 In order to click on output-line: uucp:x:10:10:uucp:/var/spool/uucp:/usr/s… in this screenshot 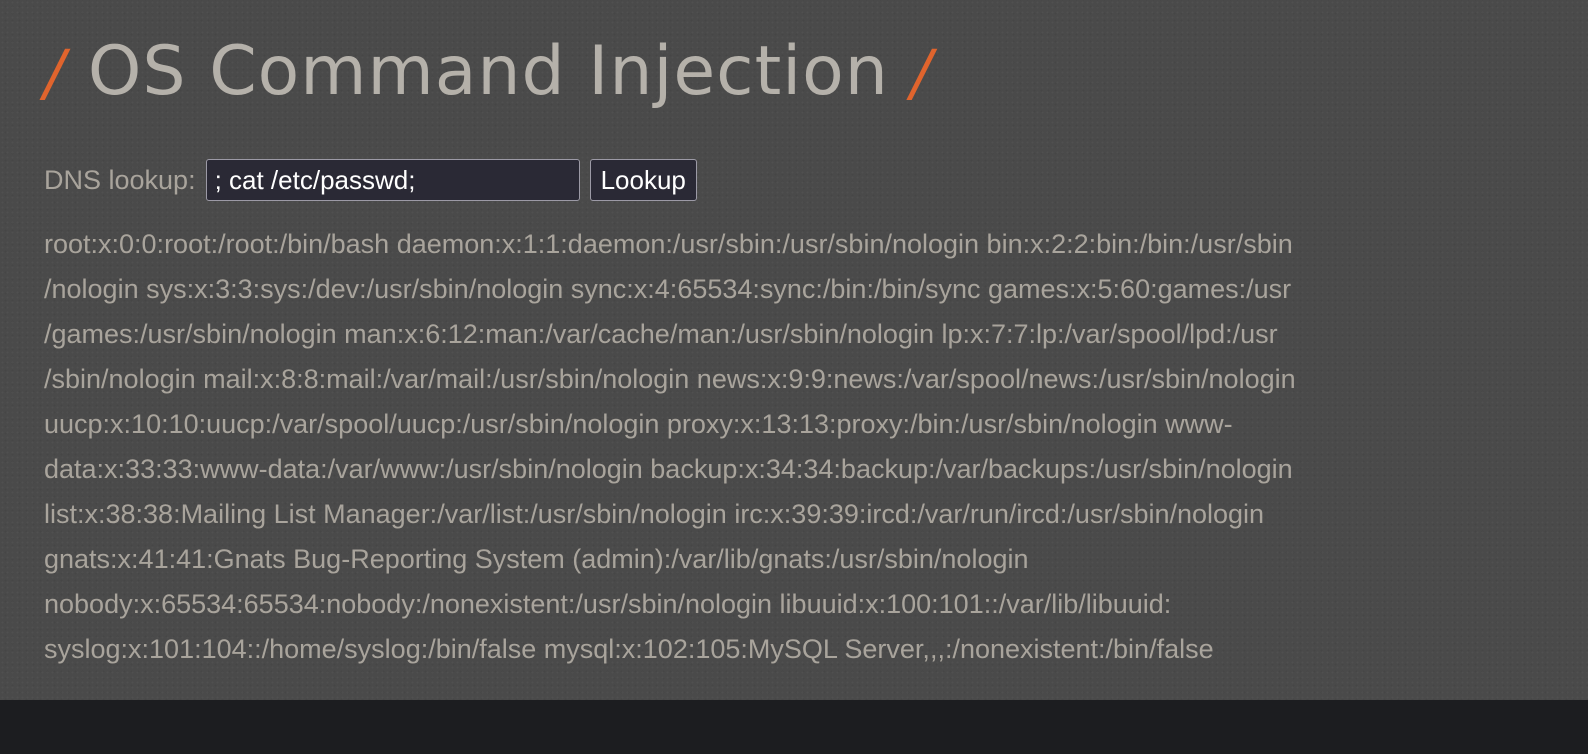, I will do `click(638, 424)`.